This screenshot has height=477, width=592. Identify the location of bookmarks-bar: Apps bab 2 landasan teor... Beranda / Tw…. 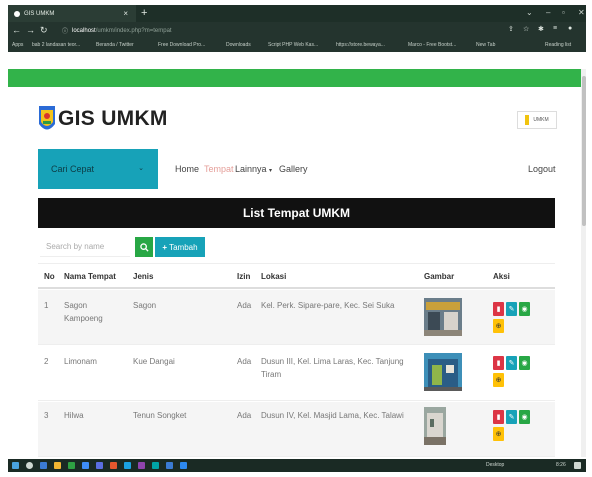
(297, 45).